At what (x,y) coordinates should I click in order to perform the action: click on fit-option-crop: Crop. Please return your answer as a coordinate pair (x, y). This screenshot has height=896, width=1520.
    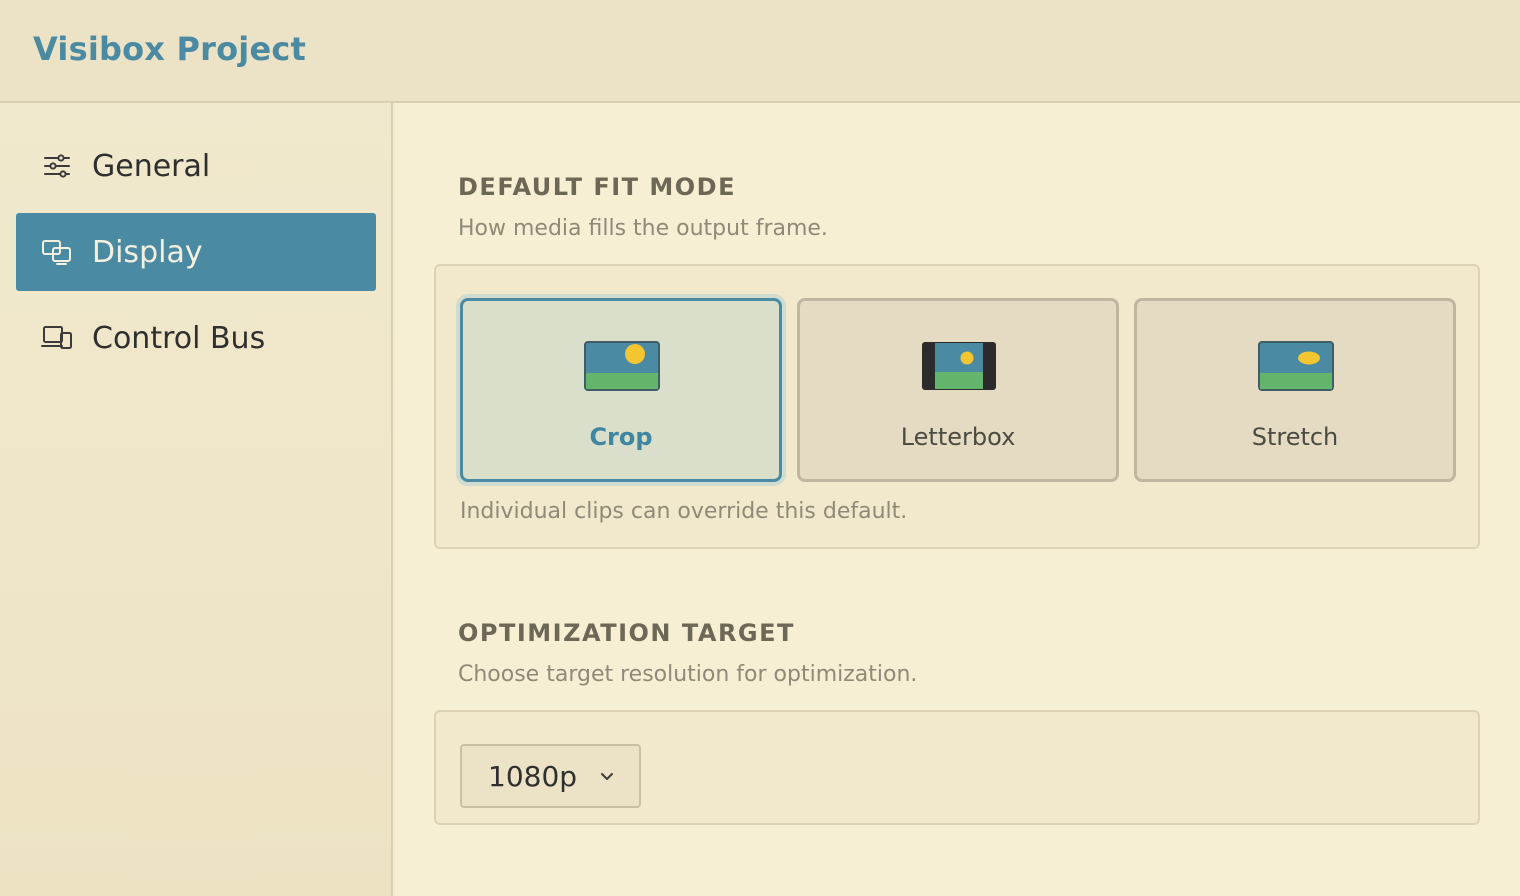
    Looking at the image, I should click on (621, 390).